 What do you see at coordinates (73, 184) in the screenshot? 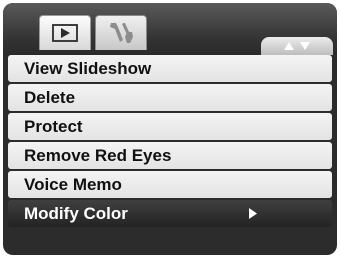
I see `menu-item-label: Voice Memo` at bounding box center [73, 184].